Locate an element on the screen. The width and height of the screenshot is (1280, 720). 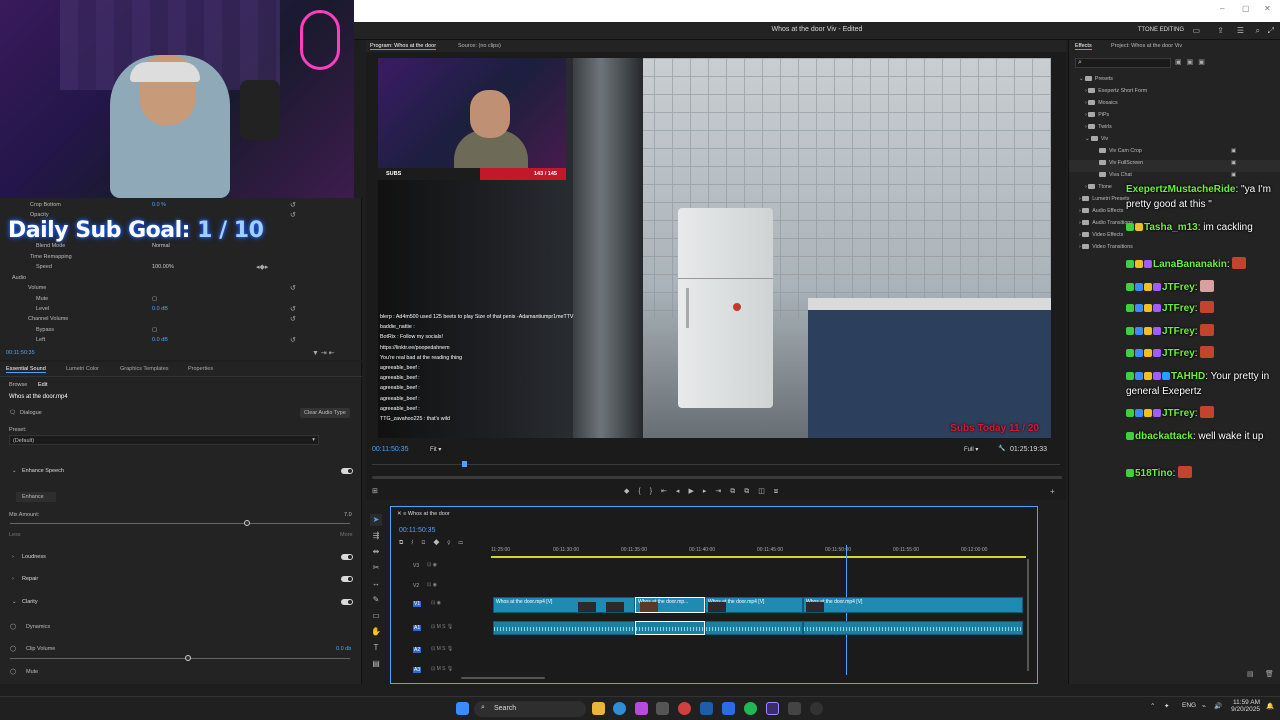
tab-program: Program: Whos at the door is located at coordinates (403, 46).